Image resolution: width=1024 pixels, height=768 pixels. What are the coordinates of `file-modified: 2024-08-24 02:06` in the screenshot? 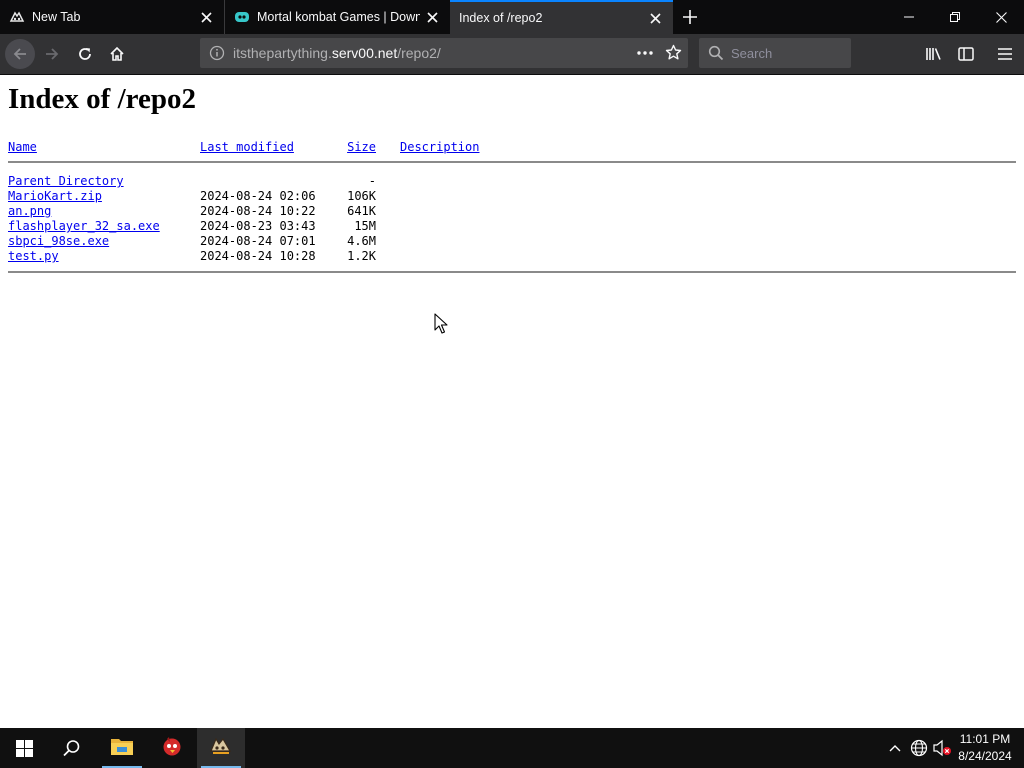 It's located at (258, 196).